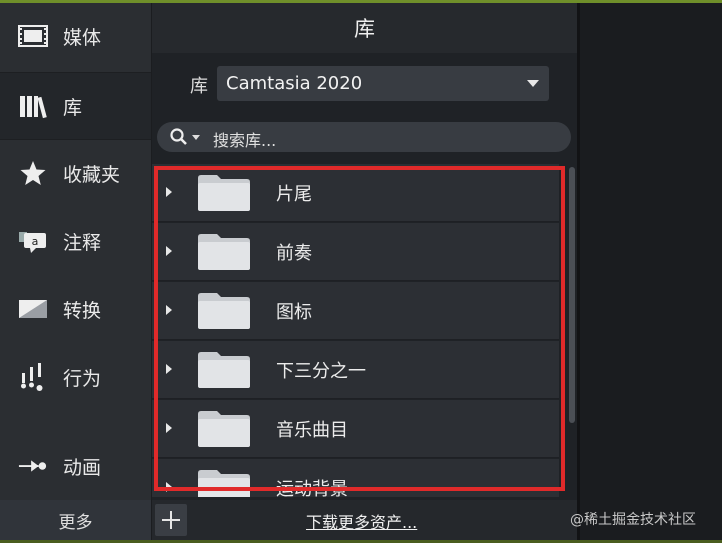  What do you see at coordinates (82, 242) in the screenshot?
I see `sidebar-item-label: 注释` at bounding box center [82, 242].